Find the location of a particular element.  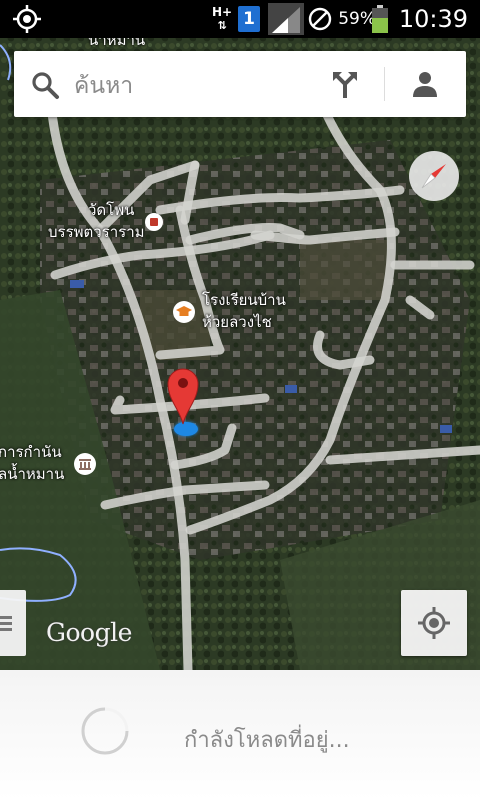

notification-count: 1 is located at coordinates (249, 19).